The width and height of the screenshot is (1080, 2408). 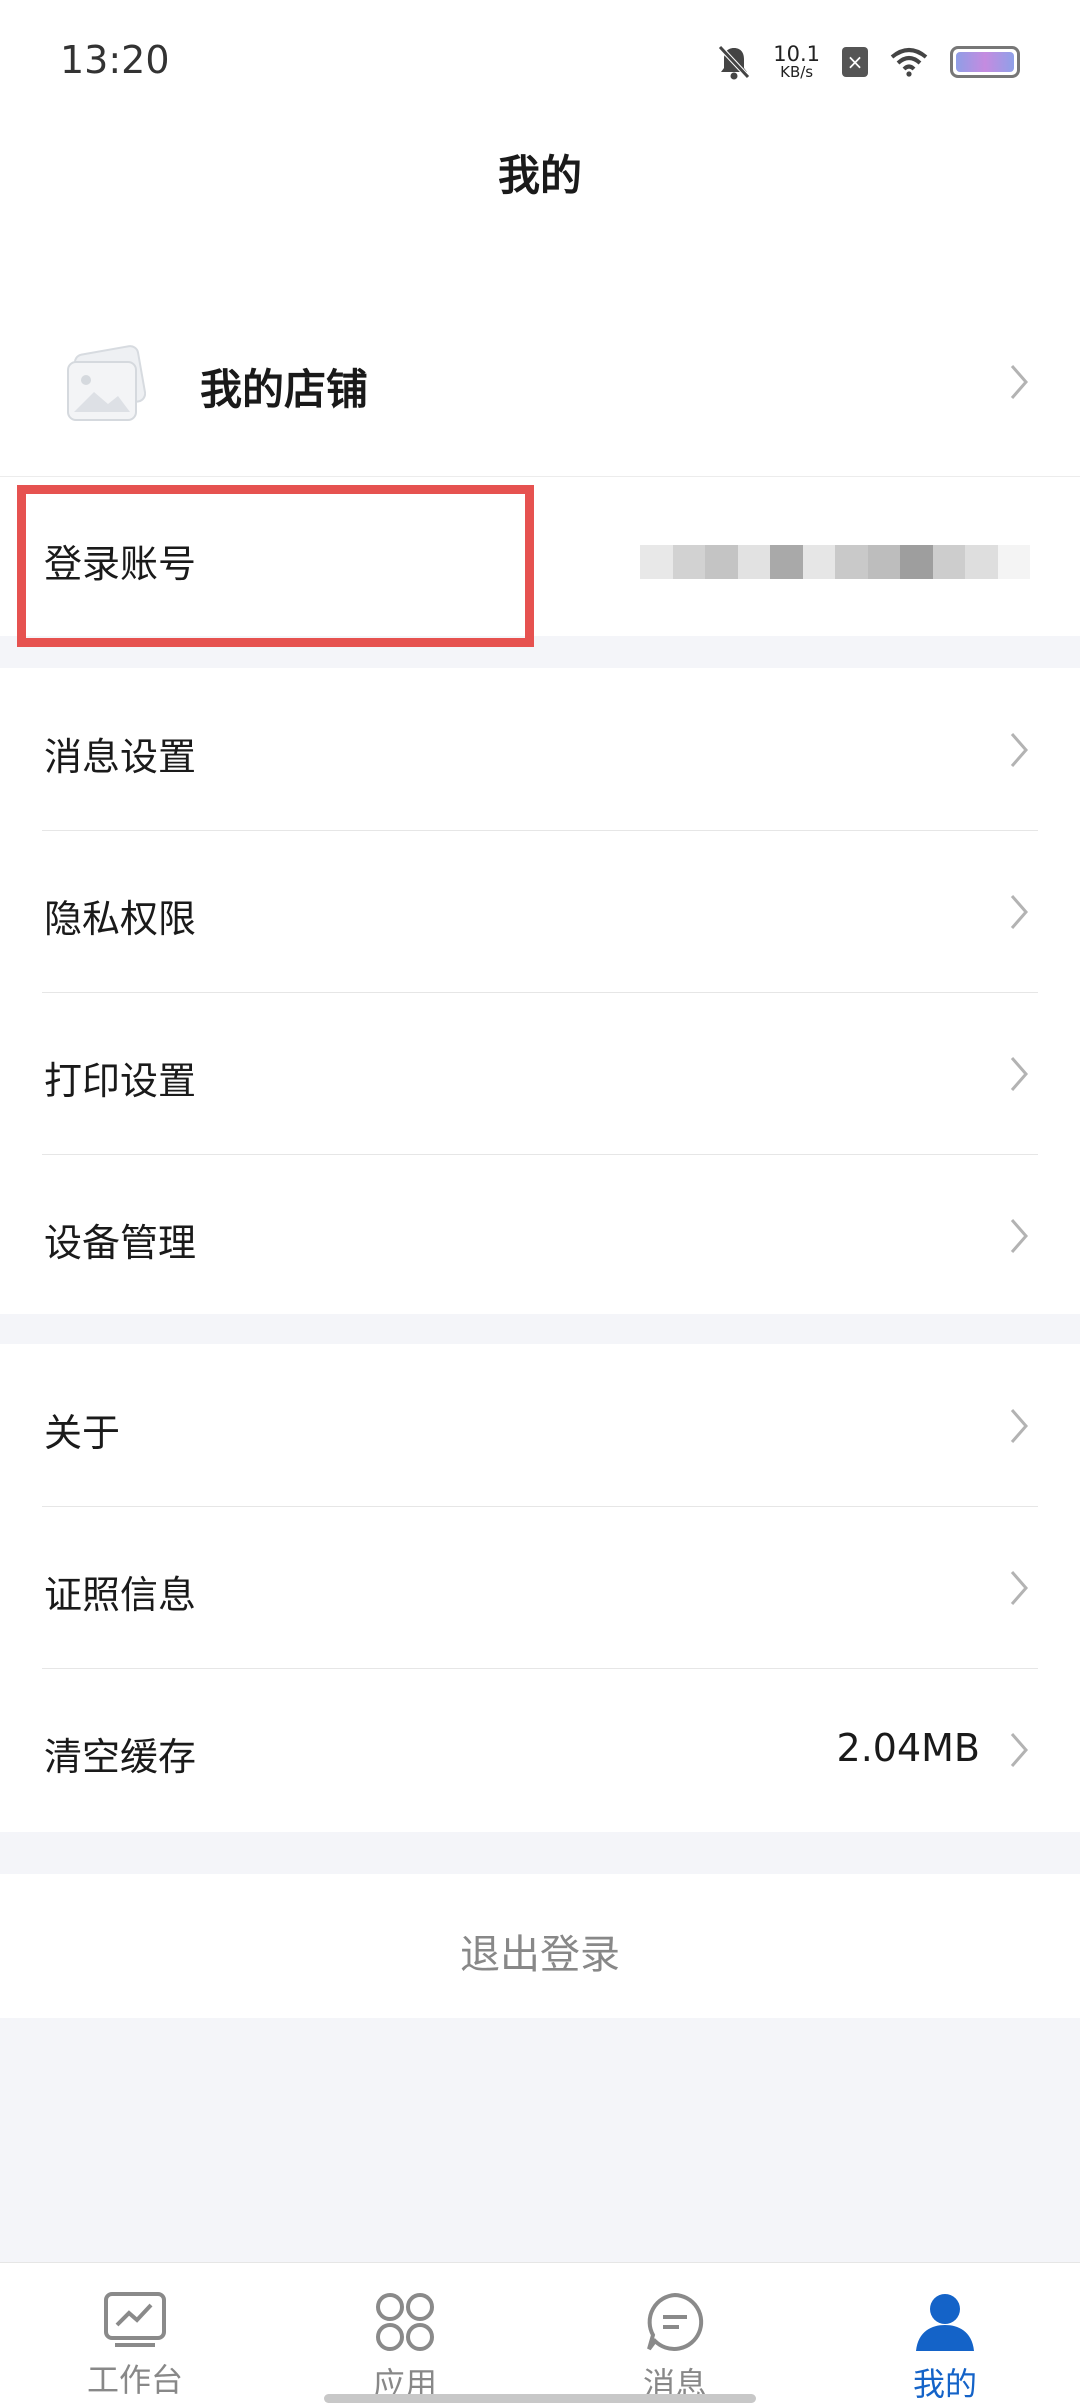 I want to click on row-label: 证照信息, so click(x=120, y=1595).